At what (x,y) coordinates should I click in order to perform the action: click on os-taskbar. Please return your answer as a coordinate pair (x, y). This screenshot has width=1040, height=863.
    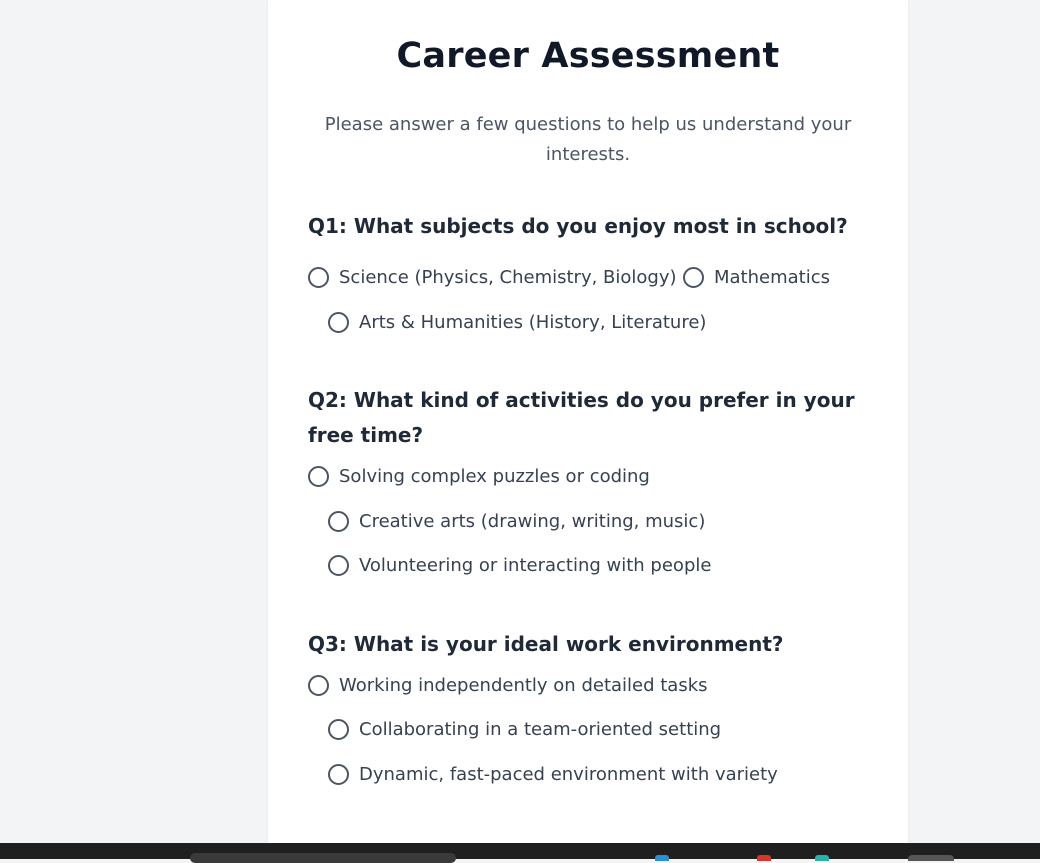
    Looking at the image, I should click on (520, 853).